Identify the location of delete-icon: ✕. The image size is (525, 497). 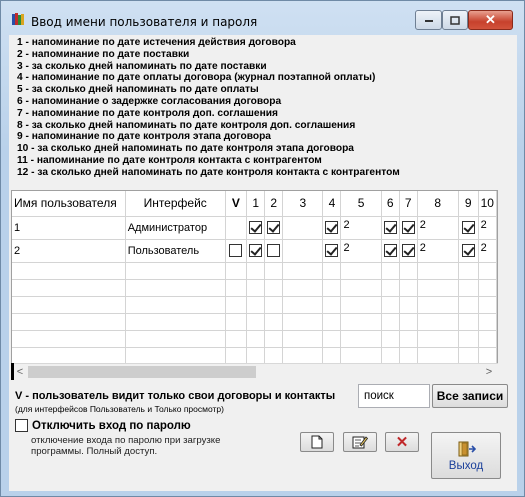
(402, 442).